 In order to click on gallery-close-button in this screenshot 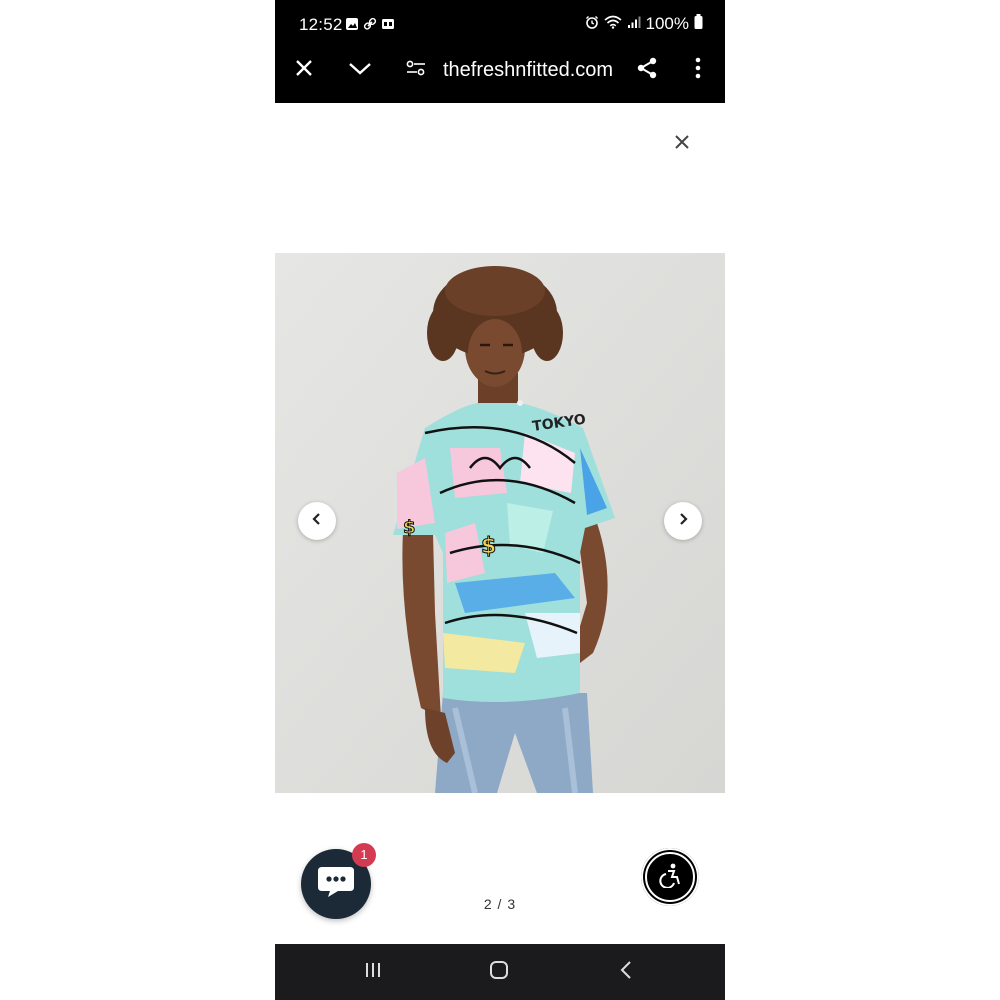, I will do `click(682, 144)`.